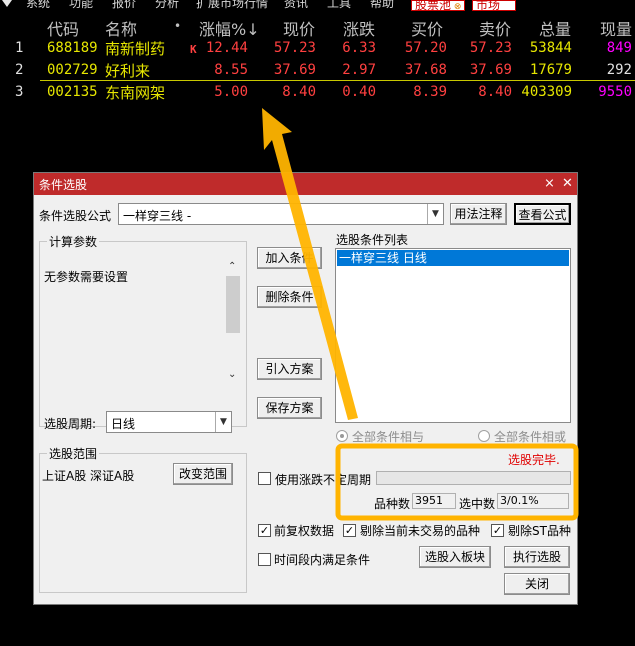 Image resolution: width=635 pixels, height=646 pixels. I want to click on use-price-change-period-label: 使用涨跌不定周期, so click(323, 479).